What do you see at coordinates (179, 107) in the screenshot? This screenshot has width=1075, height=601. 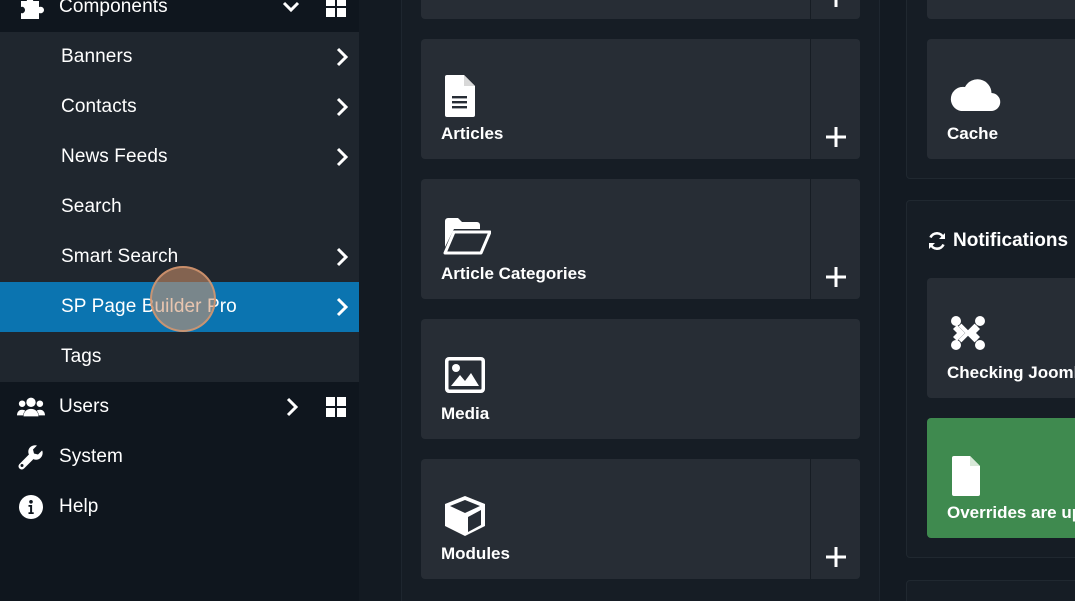 I see `sidebar-item-contacts: Contacts` at bounding box center [179, 107].